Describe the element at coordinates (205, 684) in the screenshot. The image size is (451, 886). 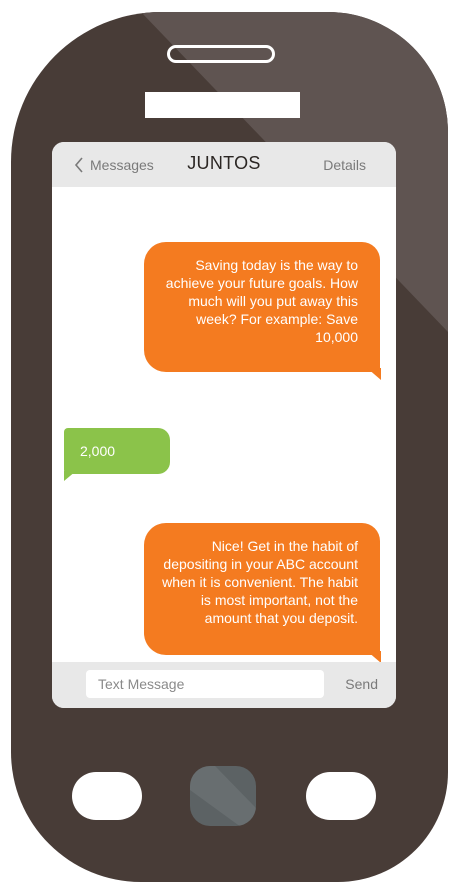
I see `text-message-input` at that location.